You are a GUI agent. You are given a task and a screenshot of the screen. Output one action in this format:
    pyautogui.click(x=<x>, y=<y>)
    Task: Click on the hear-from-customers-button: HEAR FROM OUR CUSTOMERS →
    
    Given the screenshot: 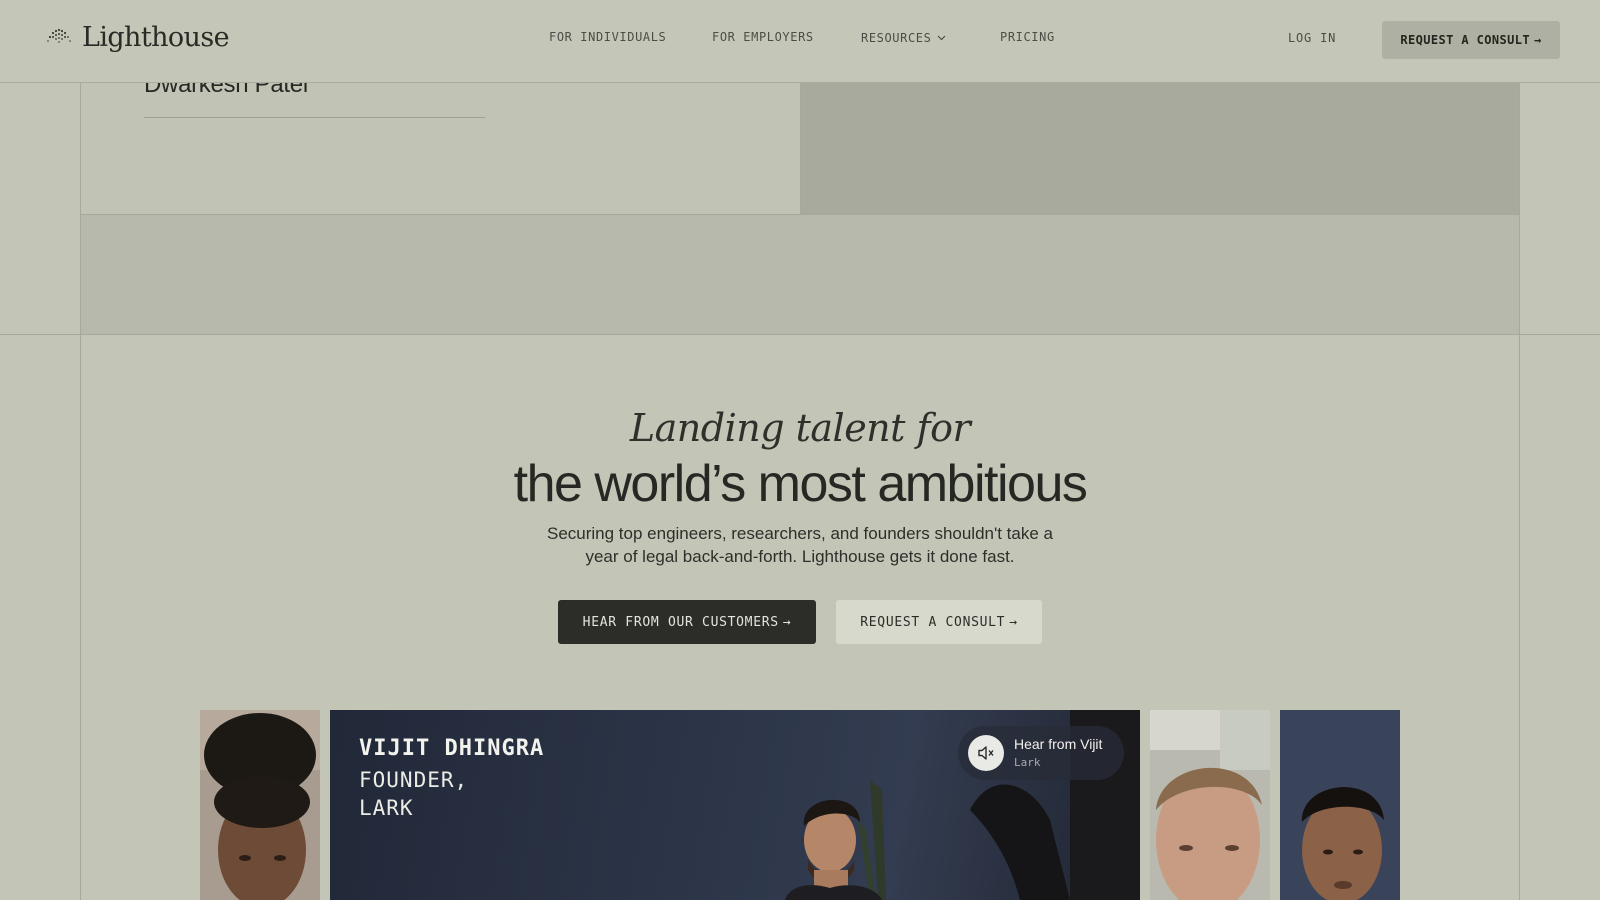 What is the action you would take?
    pyautogui.click(x=687, y=622)
    